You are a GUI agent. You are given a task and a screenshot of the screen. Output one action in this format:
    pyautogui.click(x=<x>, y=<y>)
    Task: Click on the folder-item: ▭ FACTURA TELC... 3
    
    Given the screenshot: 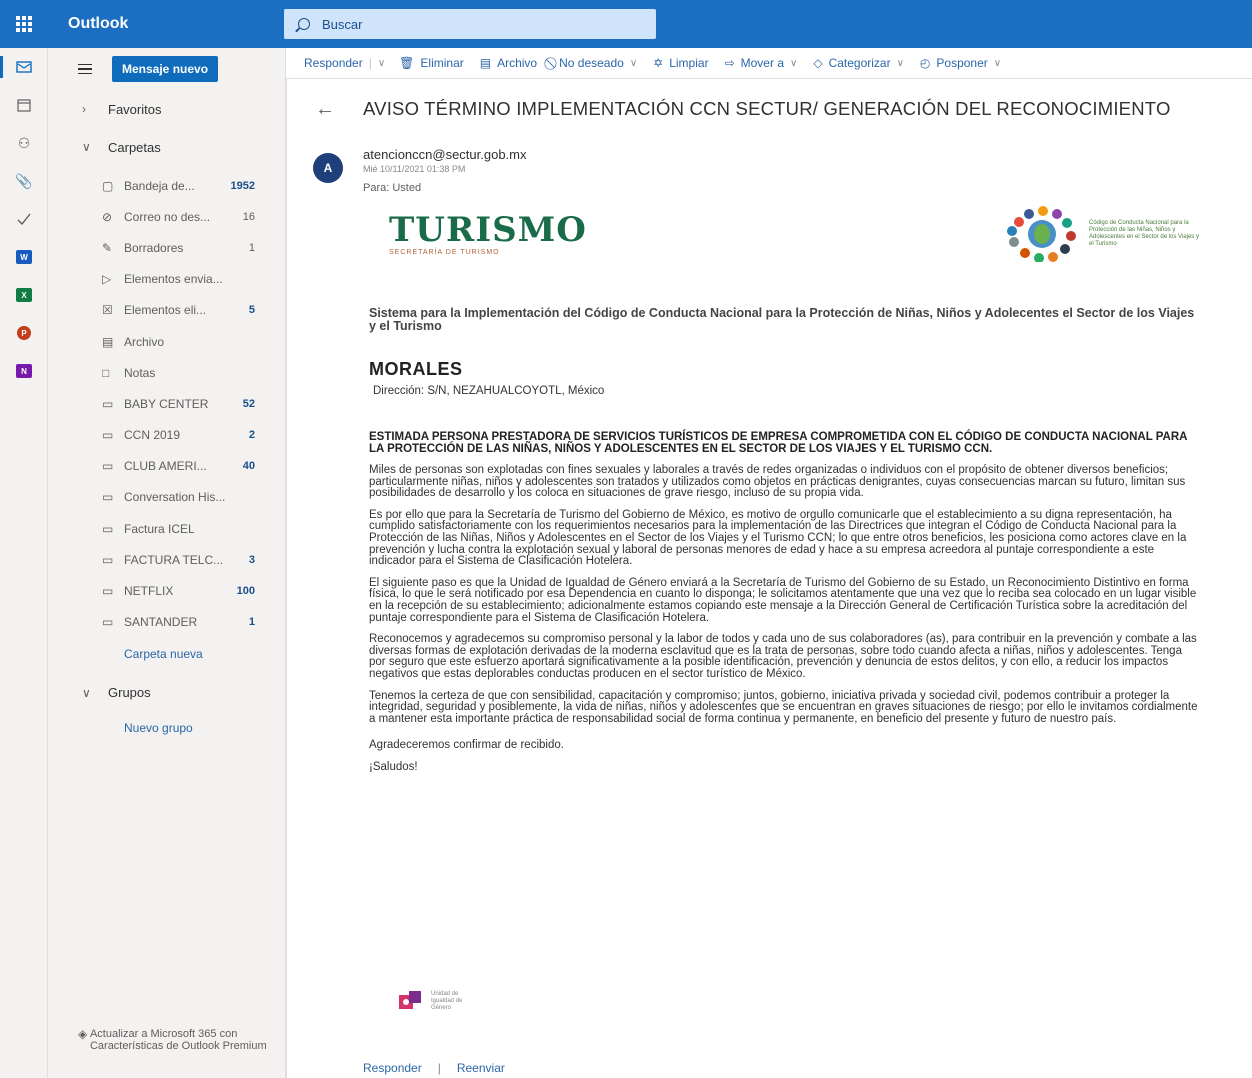 What is the action you would take?
    pyautogui.click(x=166, y=559)
    